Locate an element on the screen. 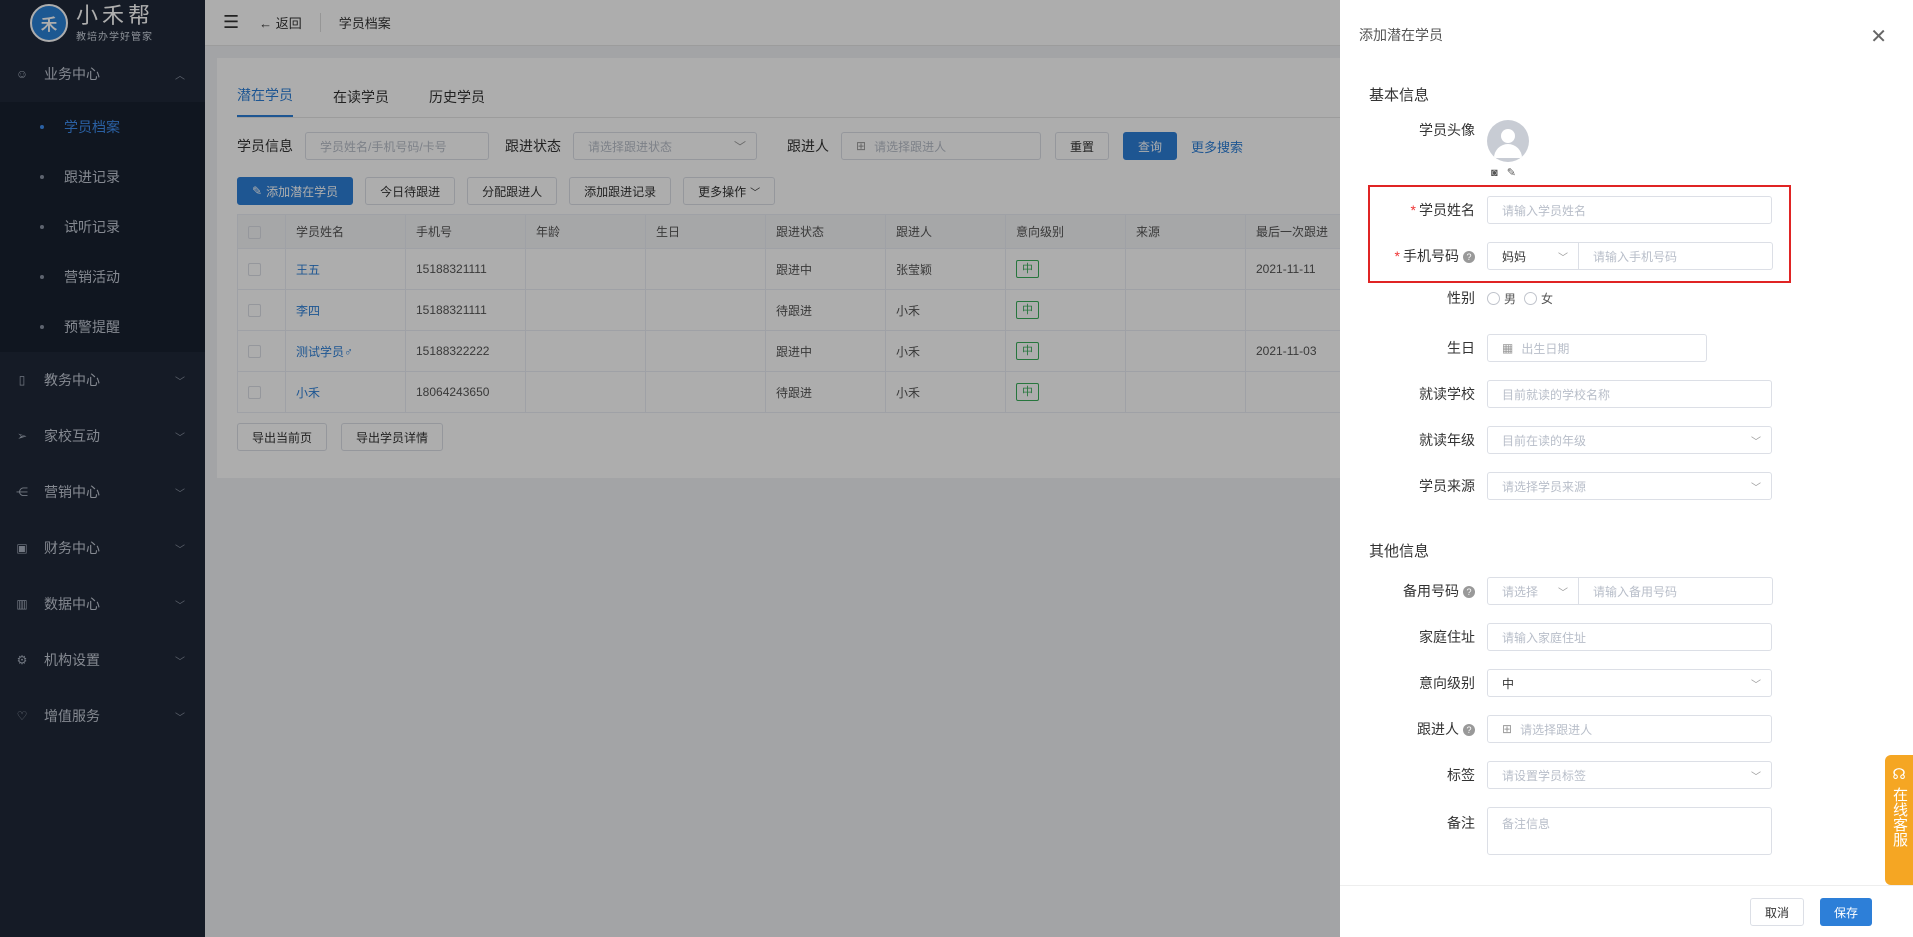 The image size is (1913, 937). backup-phone-label: 备用号码? is located at coordinates (1413, 591).